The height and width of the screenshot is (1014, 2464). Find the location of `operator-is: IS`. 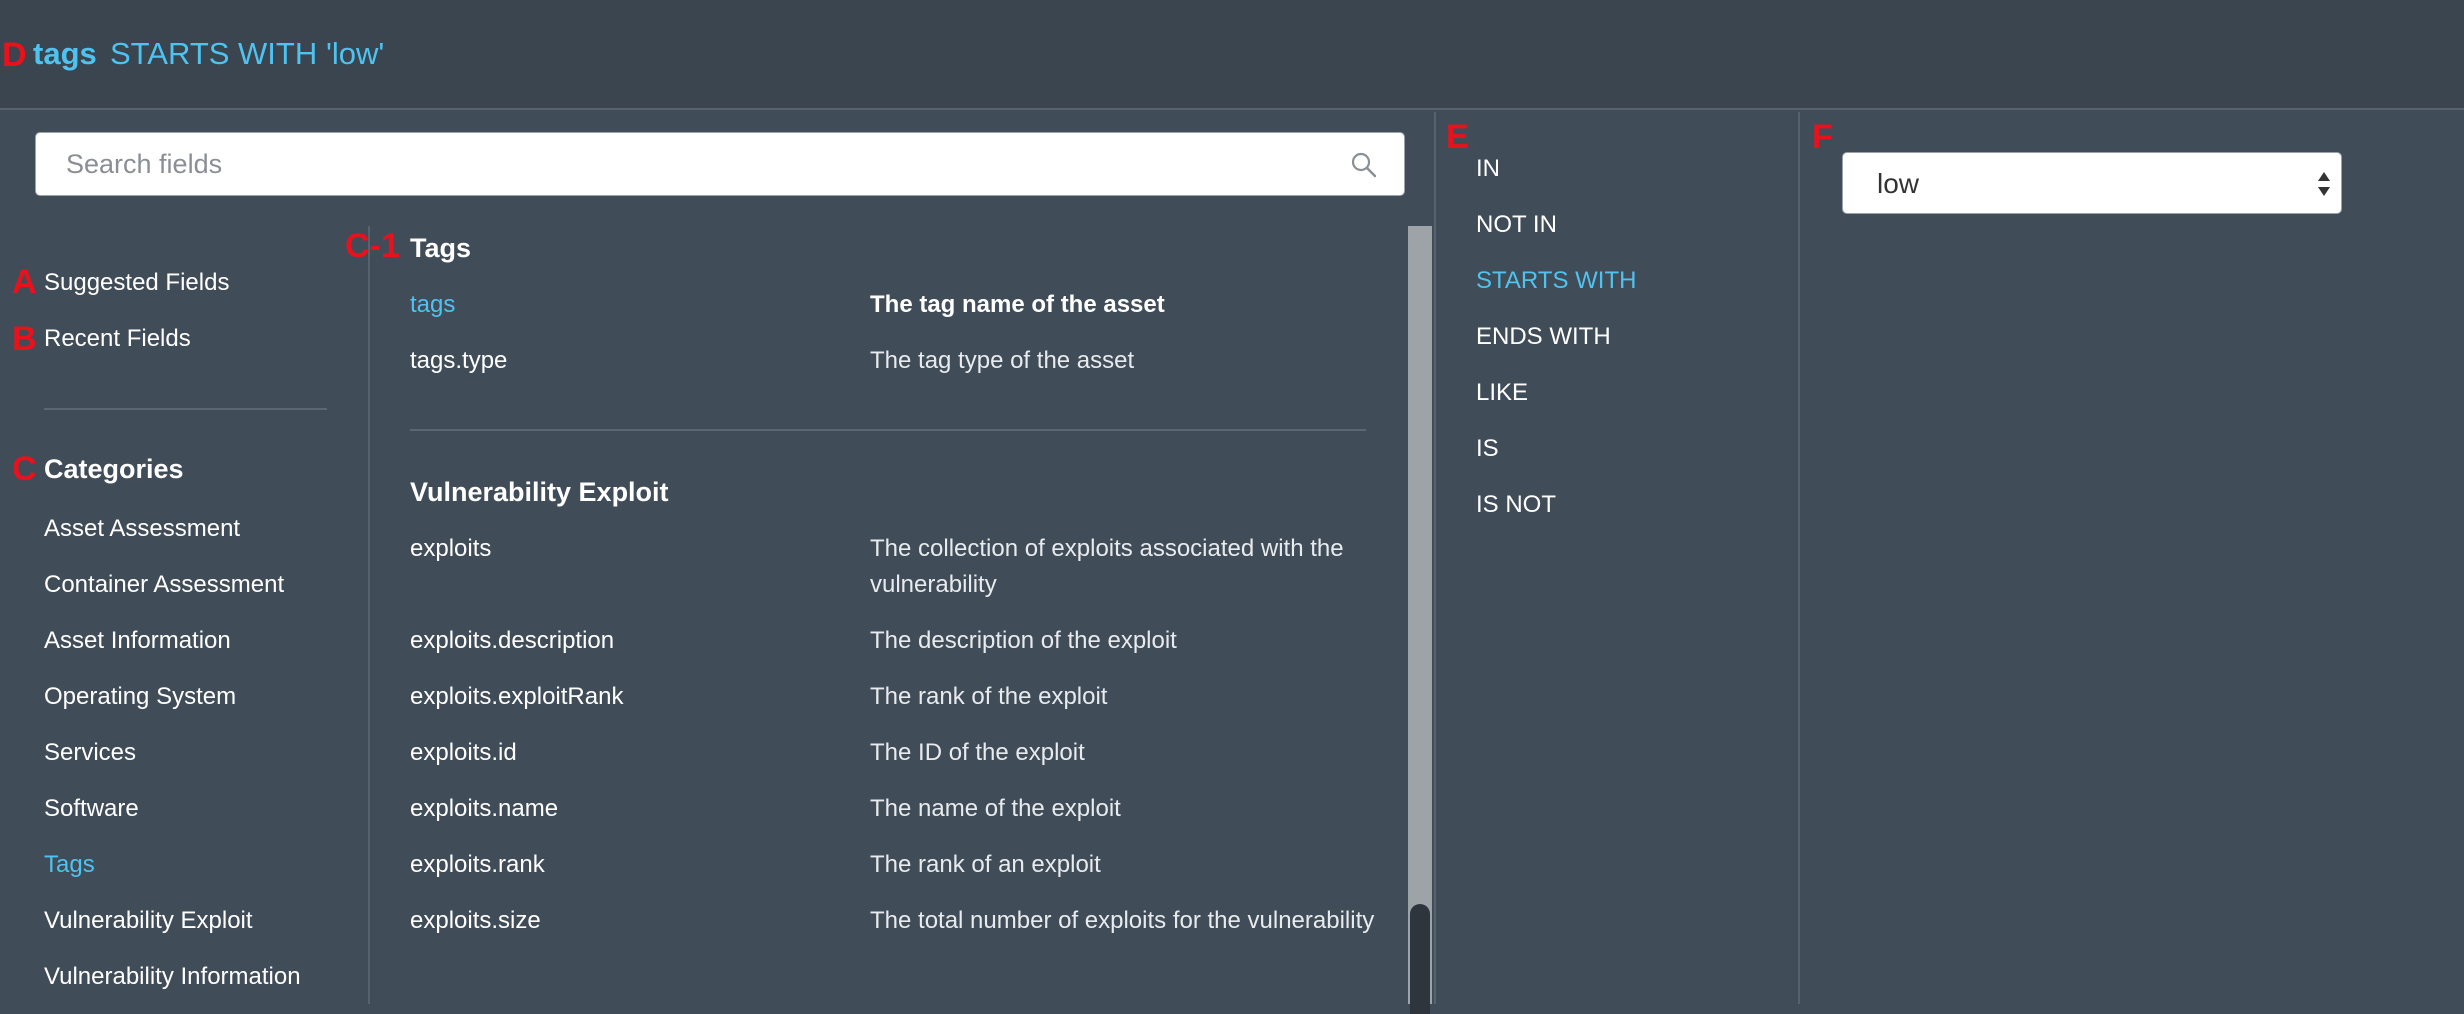

operator-is: IS is located at coordinates (1487, 449).